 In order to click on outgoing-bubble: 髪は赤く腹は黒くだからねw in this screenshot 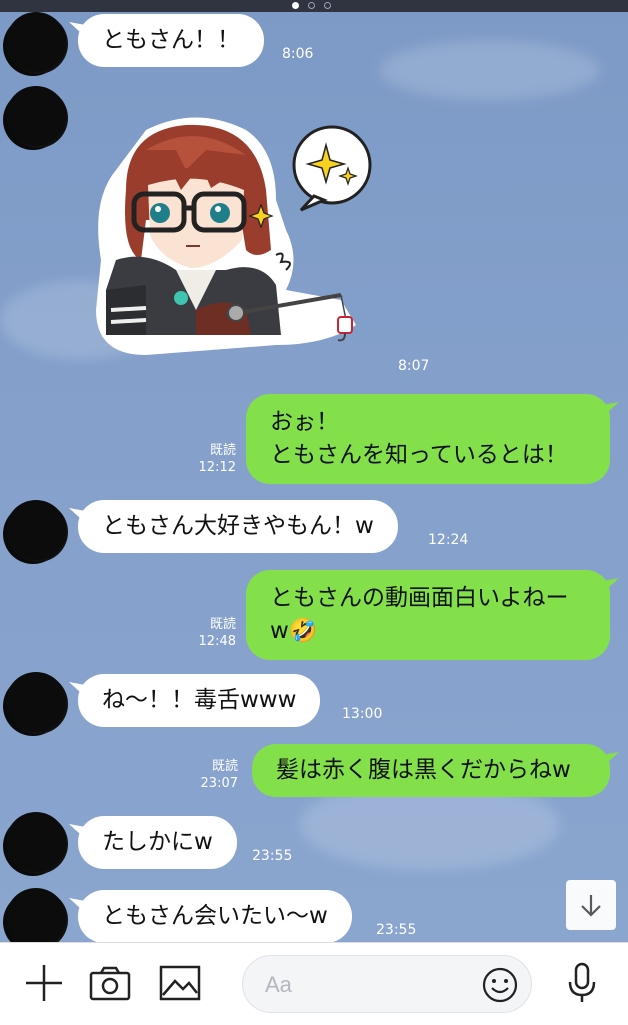, I will do `click(431, 770)`.